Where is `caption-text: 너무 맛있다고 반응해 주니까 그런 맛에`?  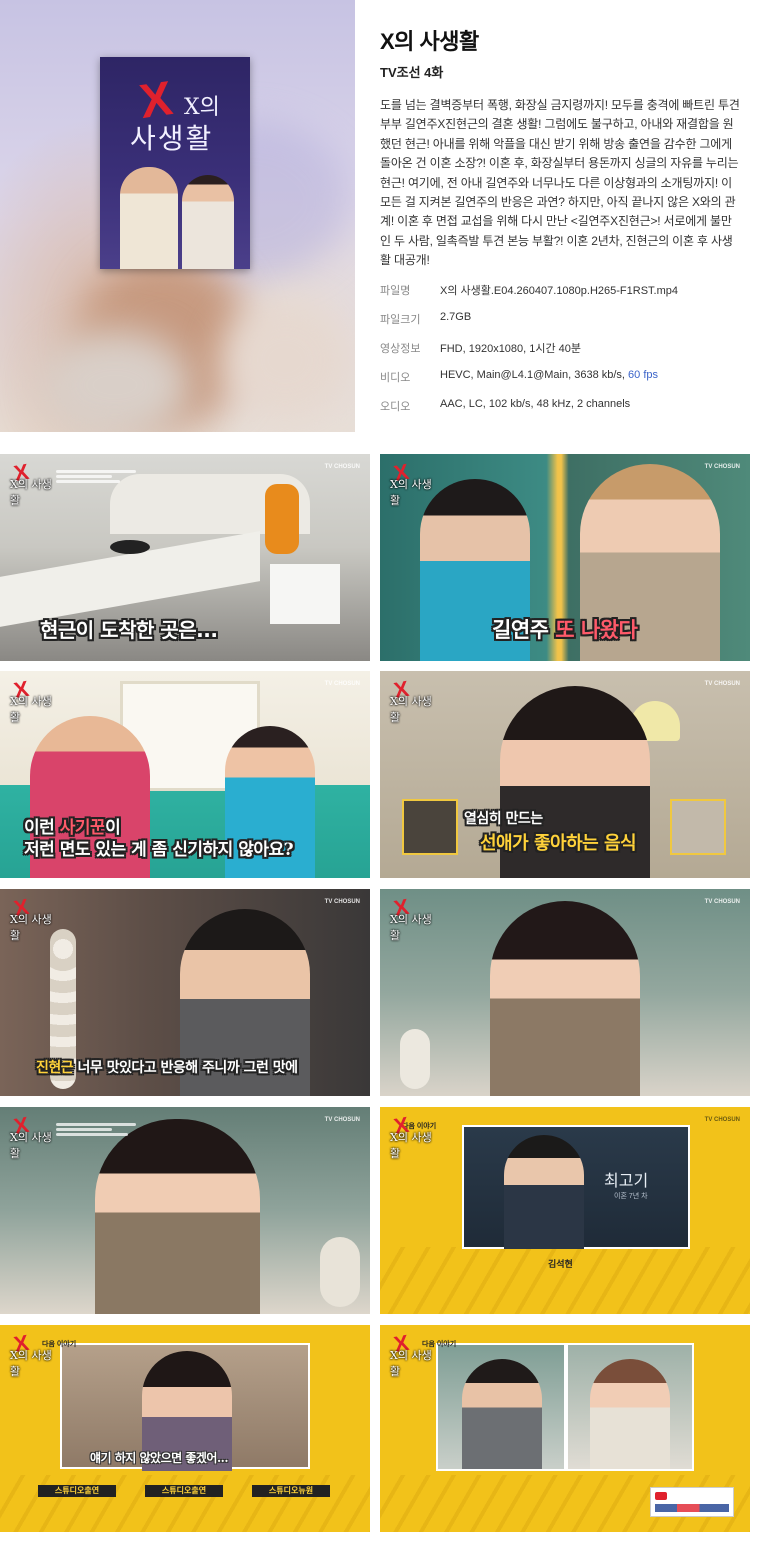
caption-text: 너무 맛있다고 반응해 주니까 그런 맛에 is located at coordinates (185, 1068).